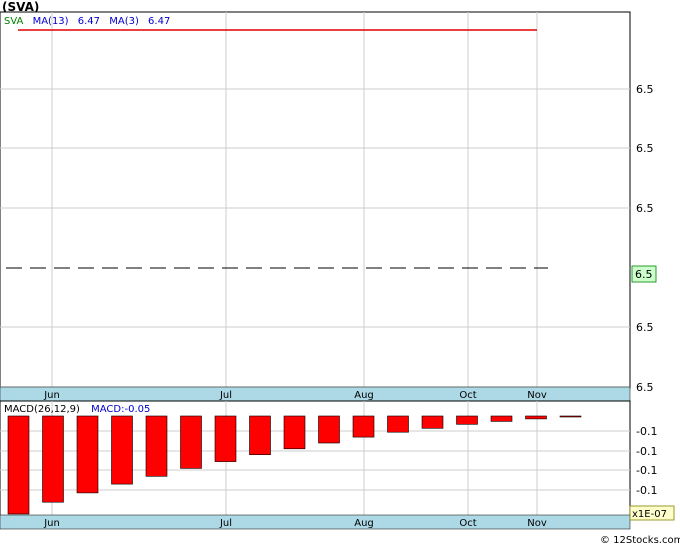 This screenshot has height=546, width=680. I want to click on legend-ma3-label: MA(3), so click(124, 21).